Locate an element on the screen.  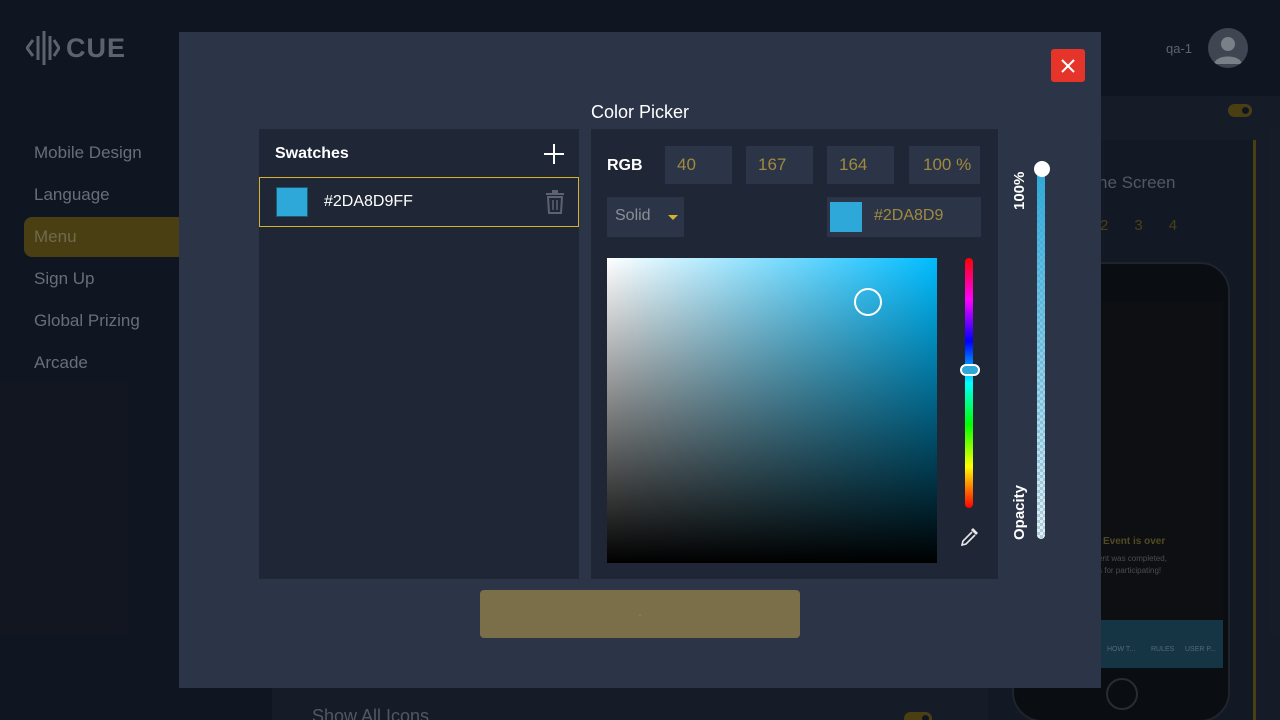
hue-handle is located at coordinates (970, 370).